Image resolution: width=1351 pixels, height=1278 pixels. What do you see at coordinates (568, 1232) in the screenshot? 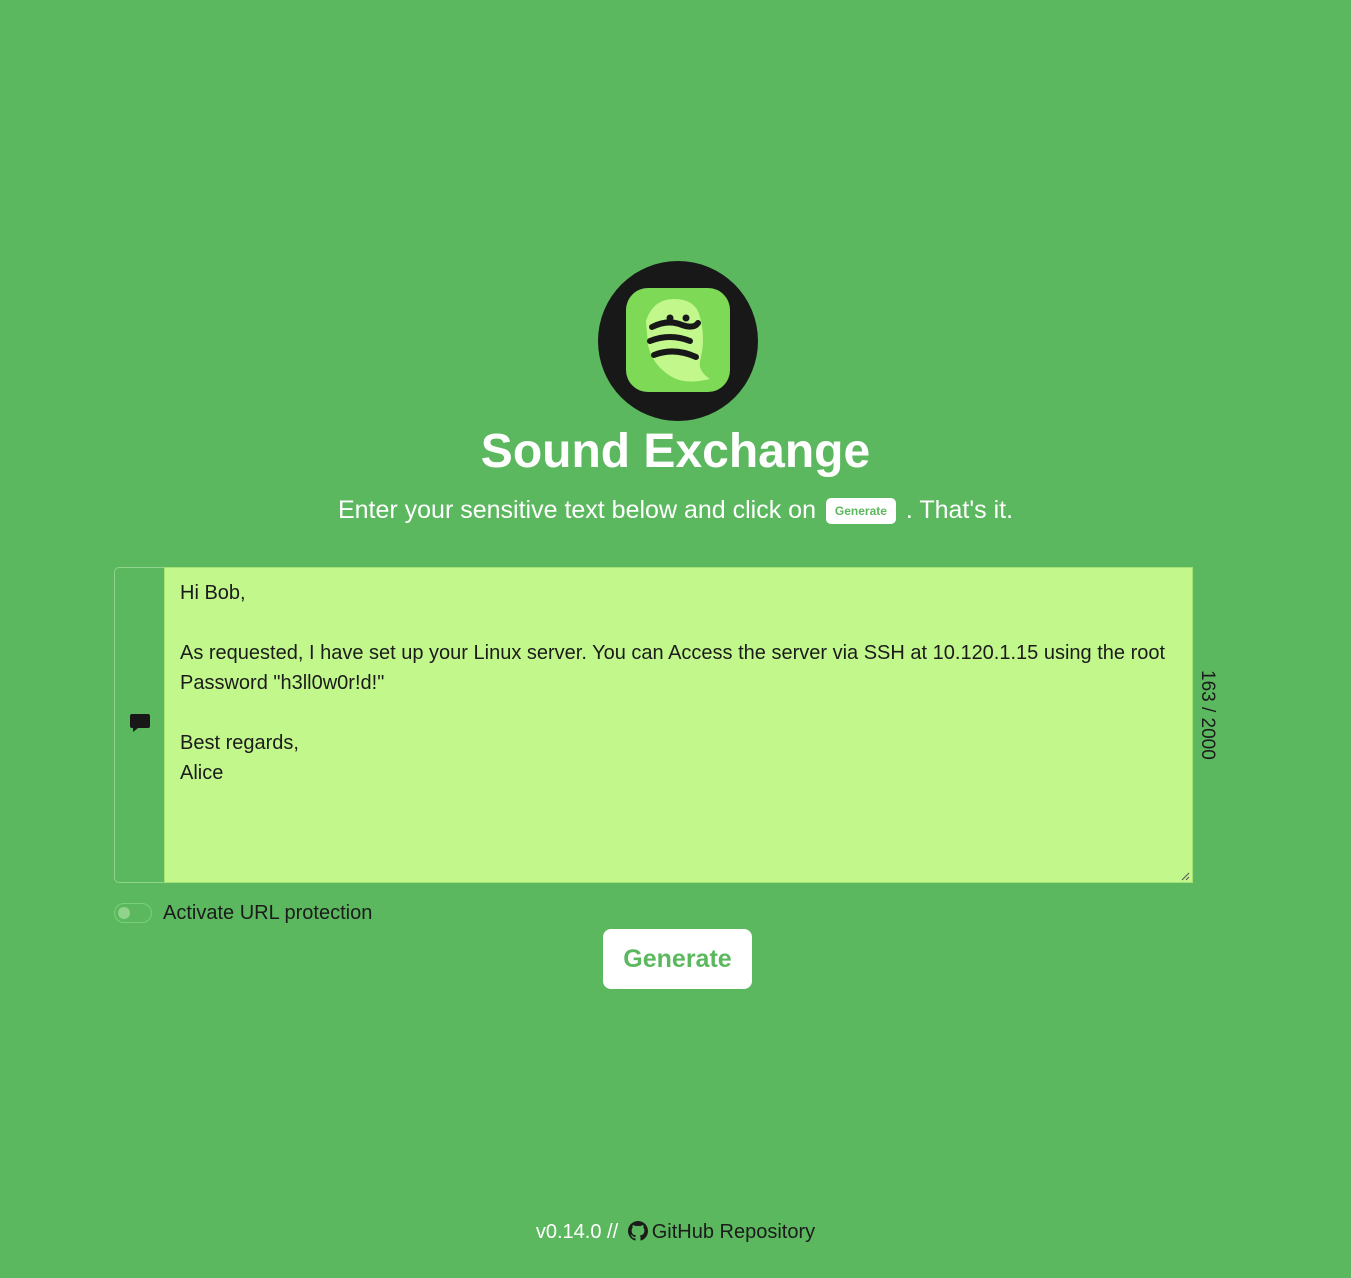
I see `version-label: v0.14.0` at bounding box center [568, 1232].